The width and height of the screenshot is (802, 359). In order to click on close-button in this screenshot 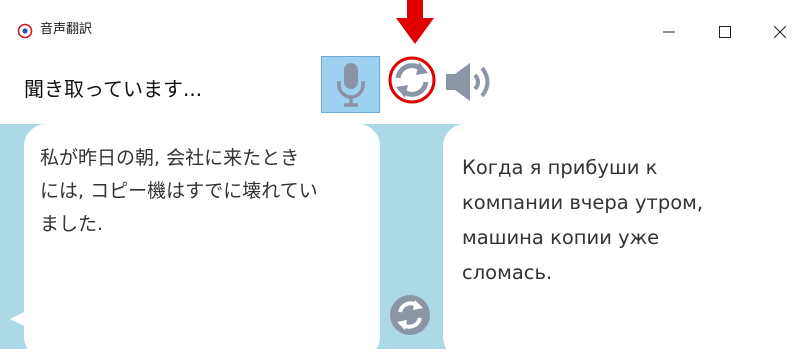, I will do `click(779, 32)`.